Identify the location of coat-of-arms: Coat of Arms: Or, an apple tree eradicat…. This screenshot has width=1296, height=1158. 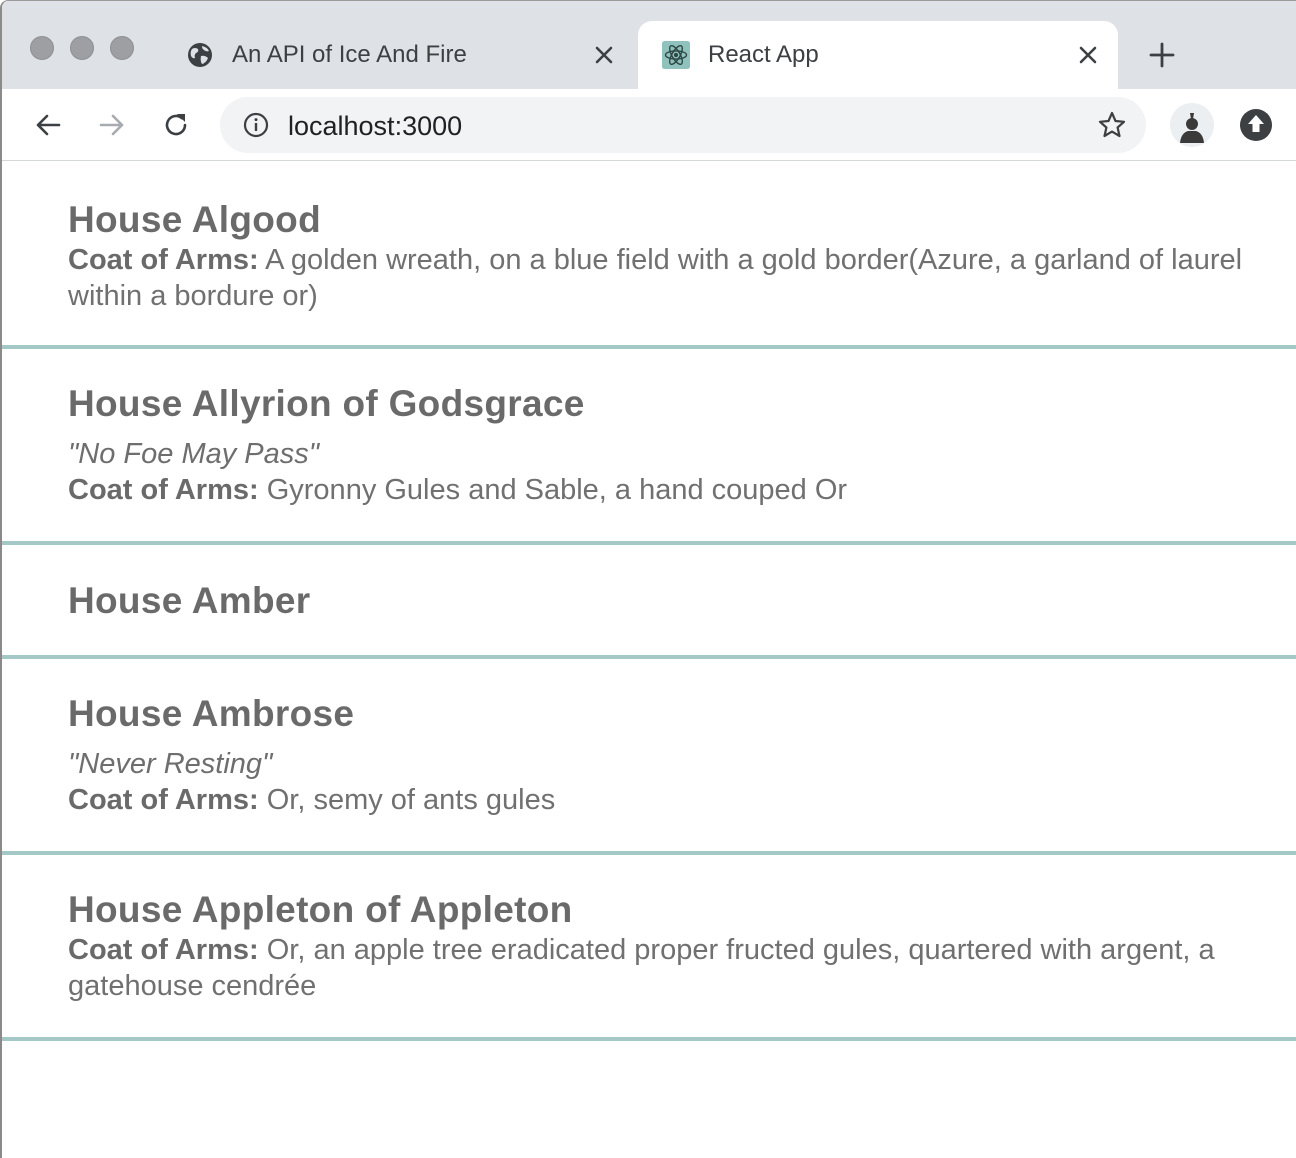
(663, 968).